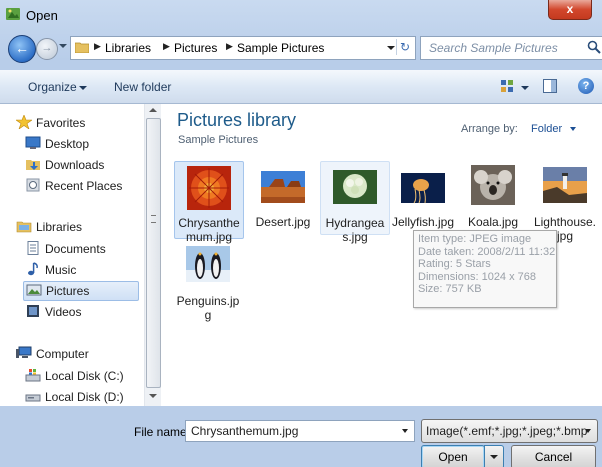 Image resolution: width=602 pixels, height=467 pixels. I want to click on nav-item-pictures: Pictures, so click(81, 291).